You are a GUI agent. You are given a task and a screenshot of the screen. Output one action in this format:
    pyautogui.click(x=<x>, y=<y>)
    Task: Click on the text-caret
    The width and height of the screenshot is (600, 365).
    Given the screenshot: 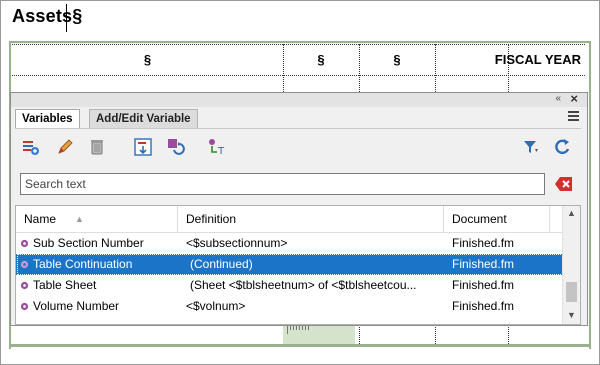 What is the action you would take?
    pyautogui.click(x=66, y=18)
    